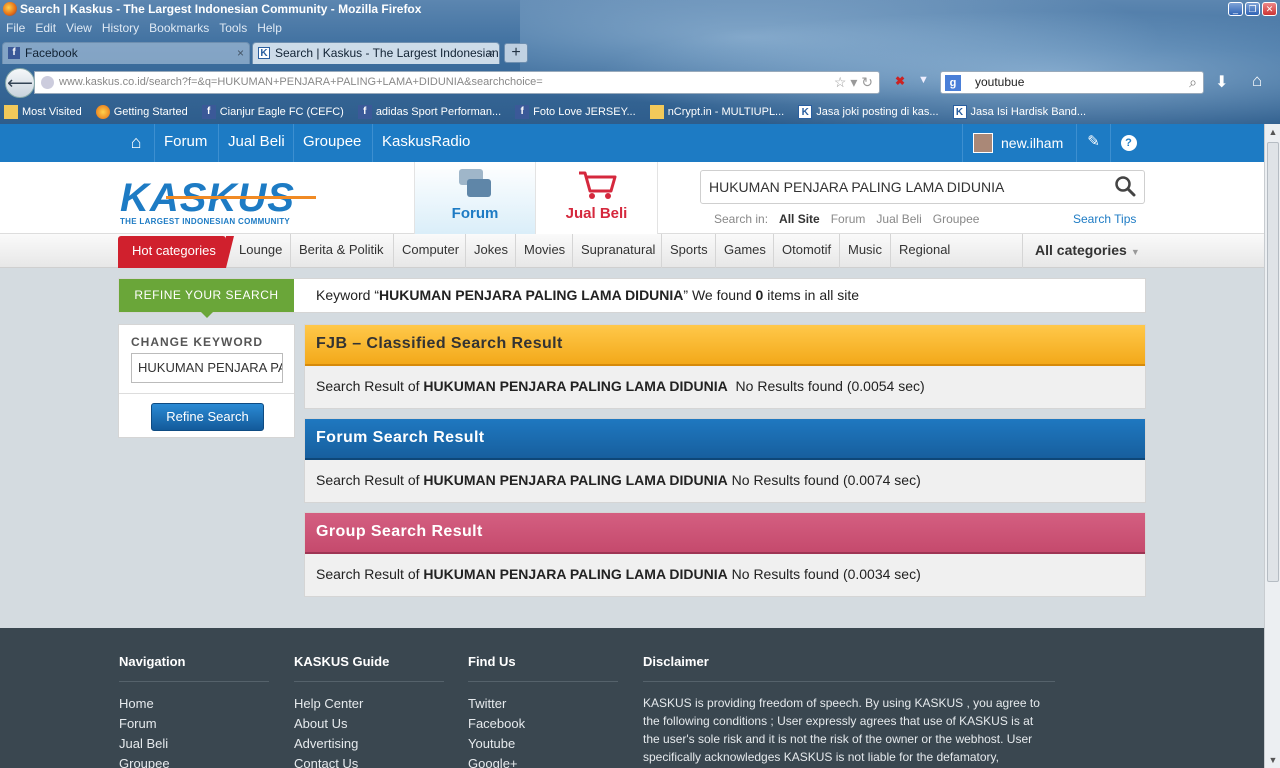 The height and width of the screenshot is (768, 1280). What do you see at coordinates (806, 251) in the screenshot?
I see `category-otomotif: Otomotif` at bounding box center [806, 251].